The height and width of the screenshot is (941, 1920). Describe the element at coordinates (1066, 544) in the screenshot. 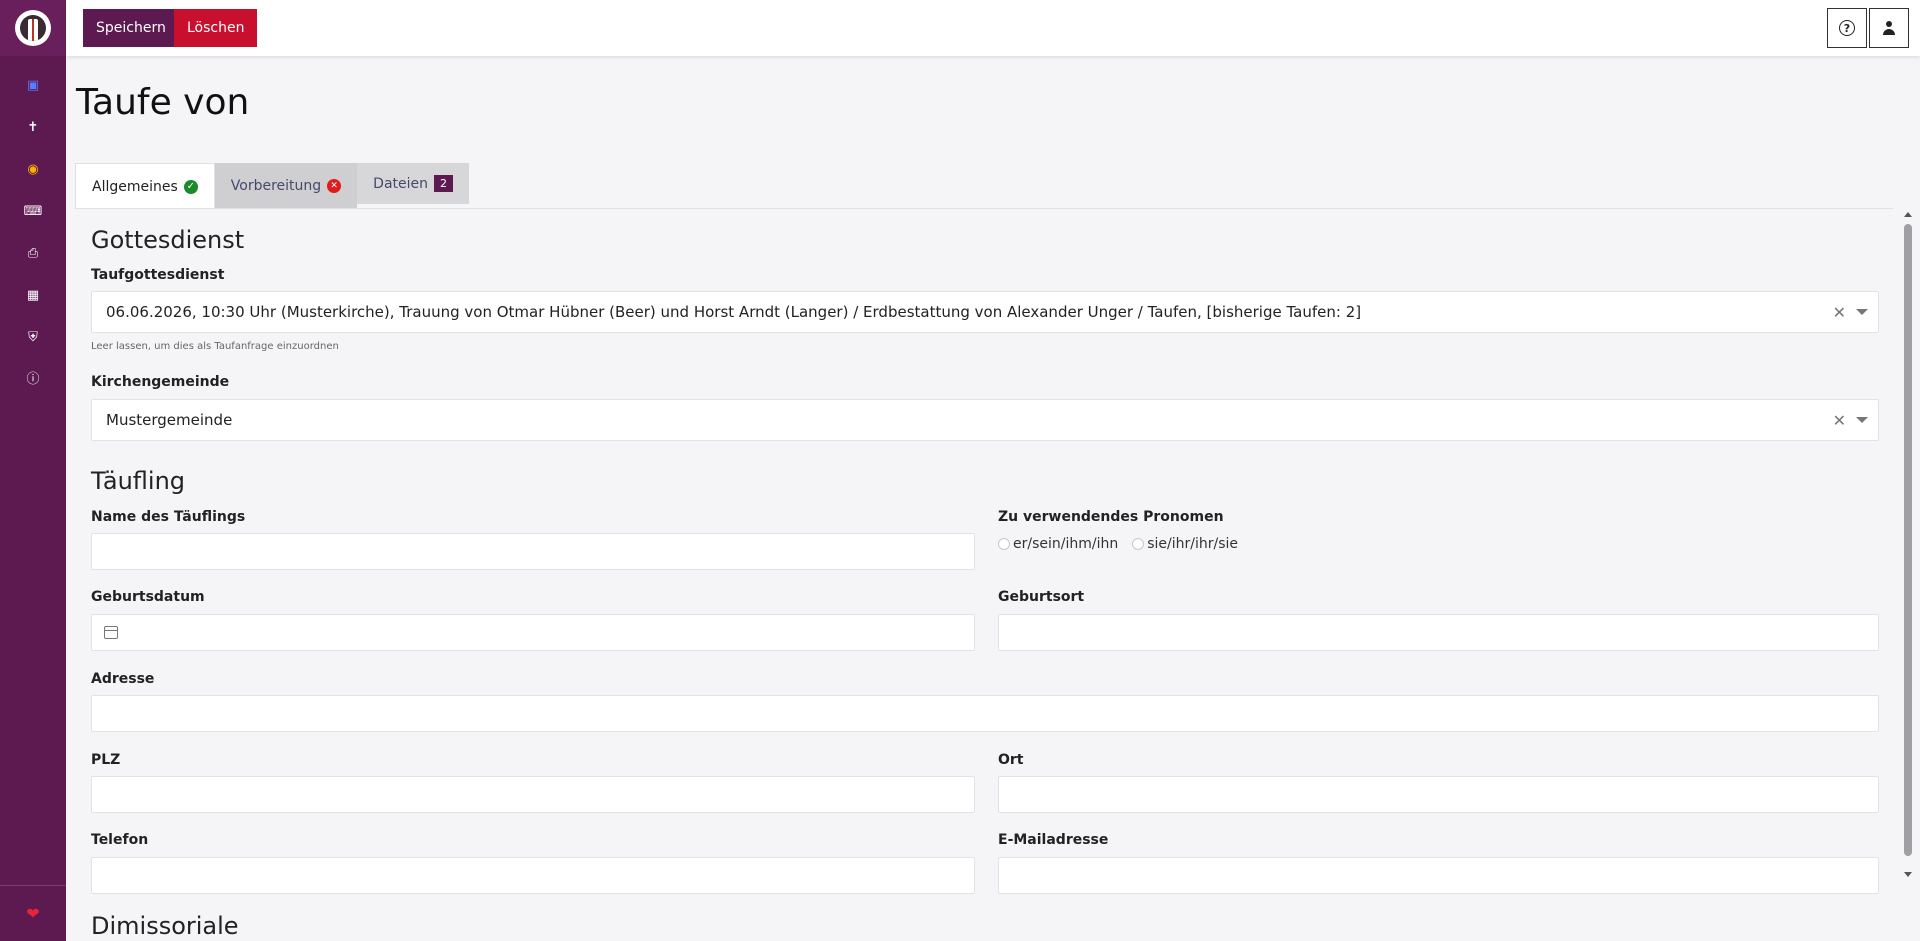

I see `radio-label: er/sein/ihm/ihn` at that location.